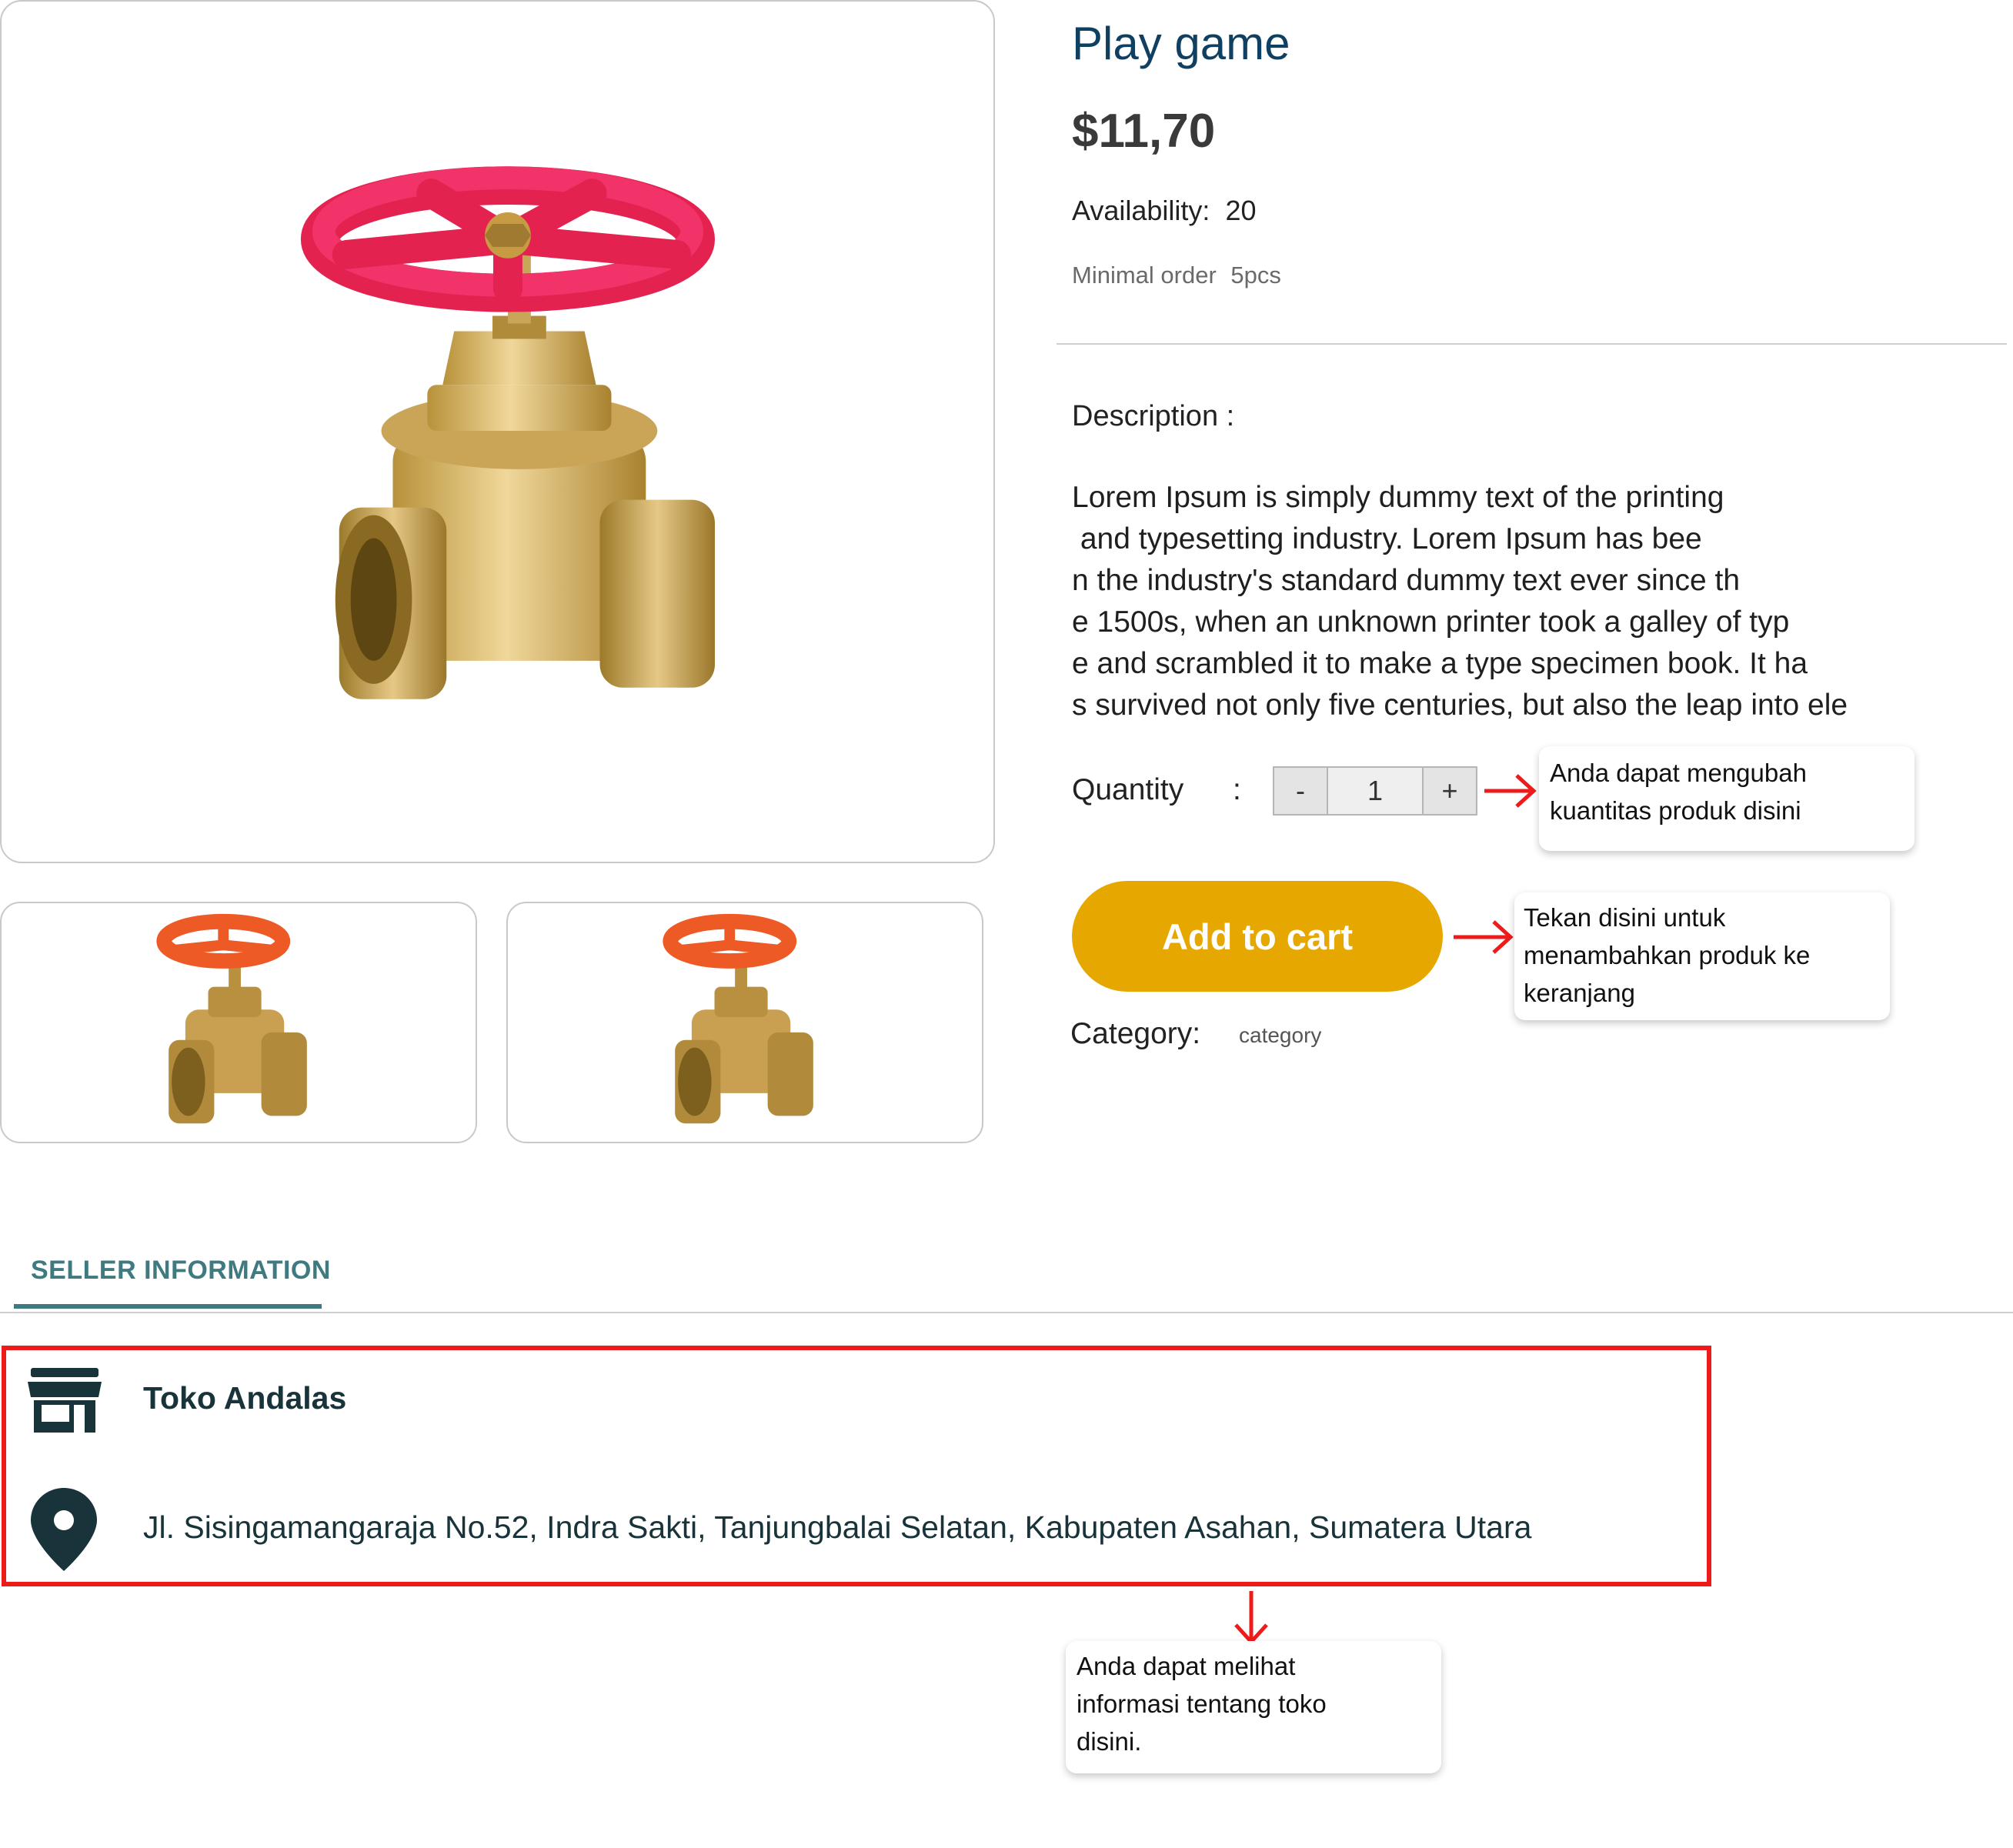 The height and width of the screenshot is (1848, 2013). Describe the element at coordinates (1675, 810) in the screenshot. I see `tooltip-line: kuantitas produk disini` at that location.